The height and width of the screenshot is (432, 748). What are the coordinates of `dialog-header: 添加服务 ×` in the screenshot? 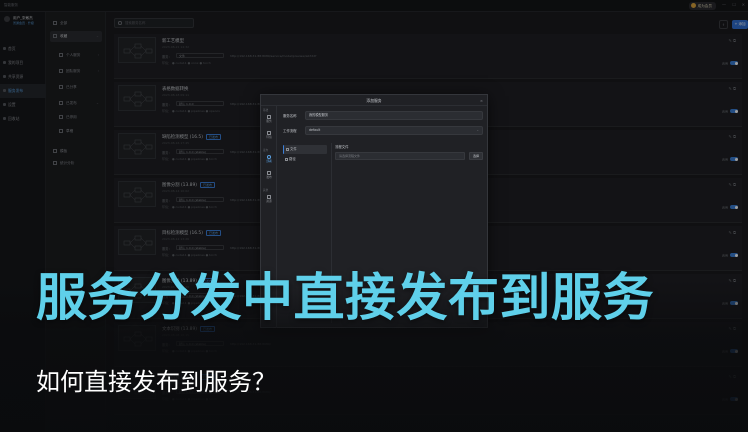 It's located at (374, 100).